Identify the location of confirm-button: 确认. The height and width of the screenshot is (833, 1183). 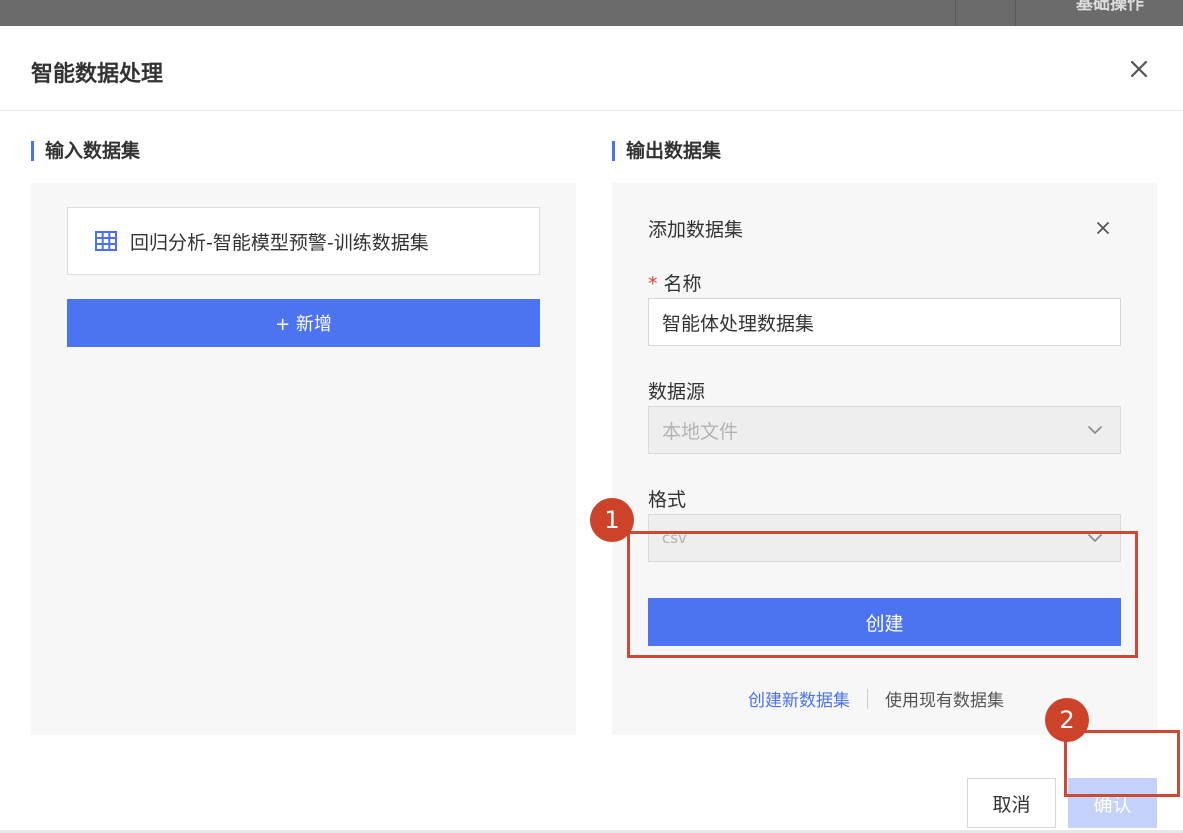
(1112, 803).